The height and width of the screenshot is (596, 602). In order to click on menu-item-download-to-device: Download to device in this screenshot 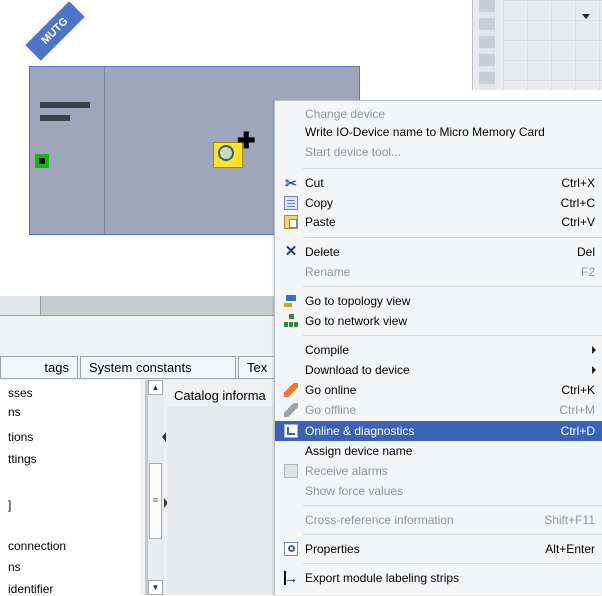, I will do `click(438, 370)`.